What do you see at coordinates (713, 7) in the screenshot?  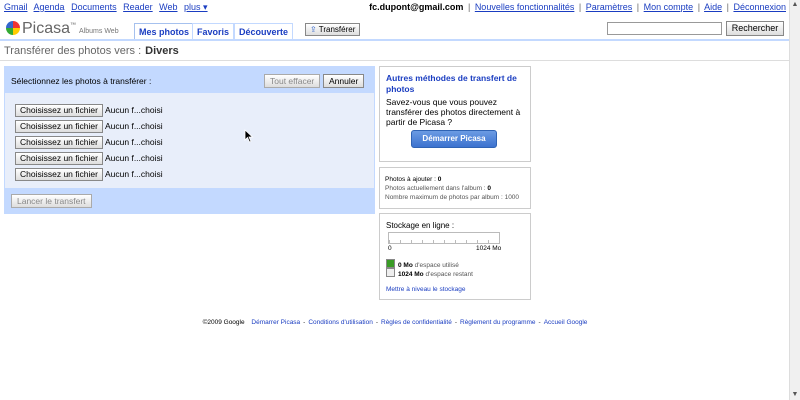 I see `link-help: Aide` at bounding box center [713, 7].